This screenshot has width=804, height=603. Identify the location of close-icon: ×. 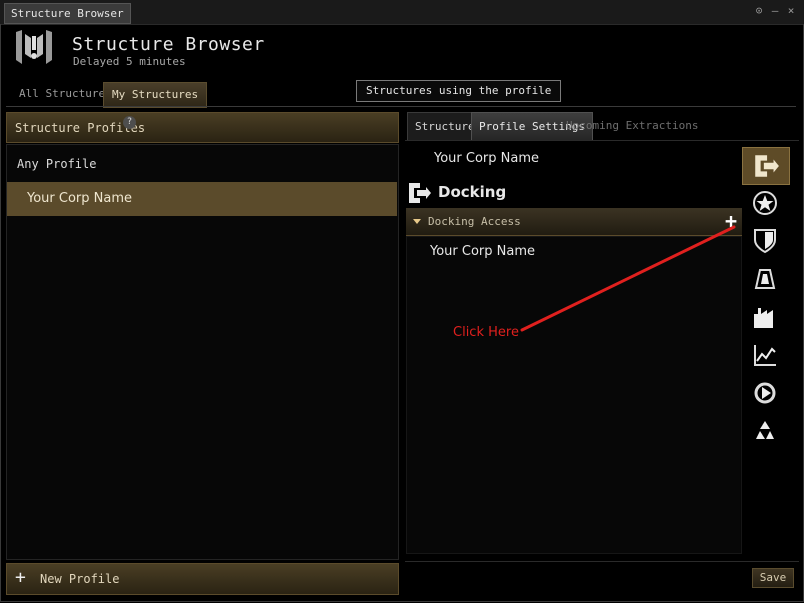
(791, 11).